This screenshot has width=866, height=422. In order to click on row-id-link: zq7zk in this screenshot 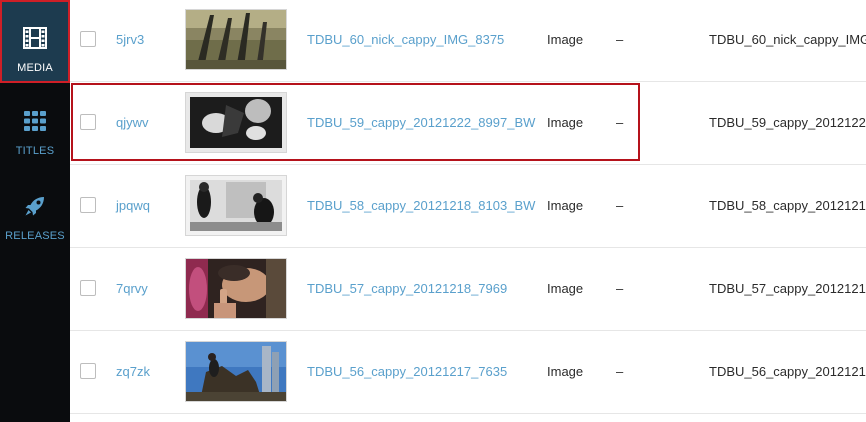, I will do `click(133, 371)`.